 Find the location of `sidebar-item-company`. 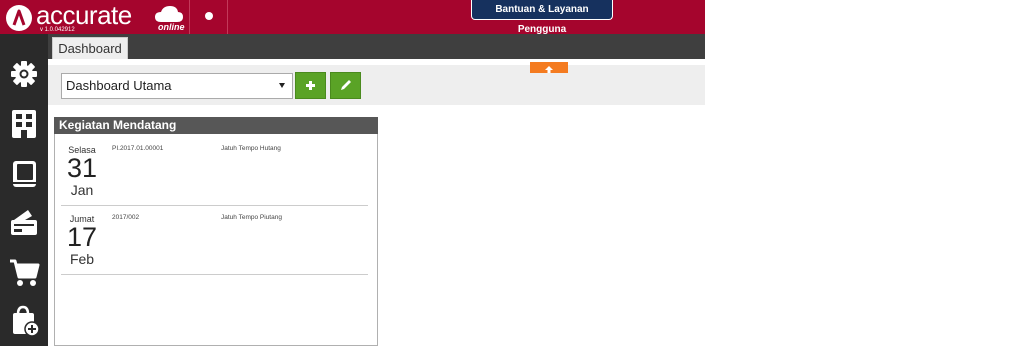

sidebar-item-company is located at coordinates (24, 124).